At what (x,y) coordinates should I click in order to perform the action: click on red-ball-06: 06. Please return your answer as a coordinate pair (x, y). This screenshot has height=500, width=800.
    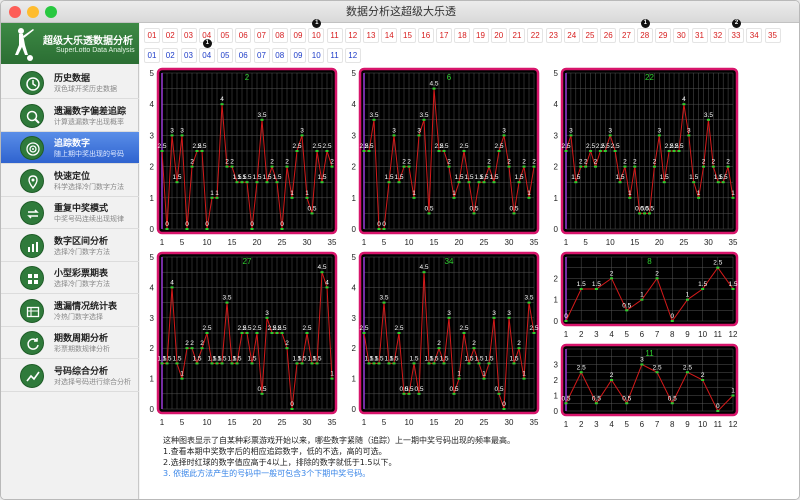
    Looking at the image, I should click on (243, 35).